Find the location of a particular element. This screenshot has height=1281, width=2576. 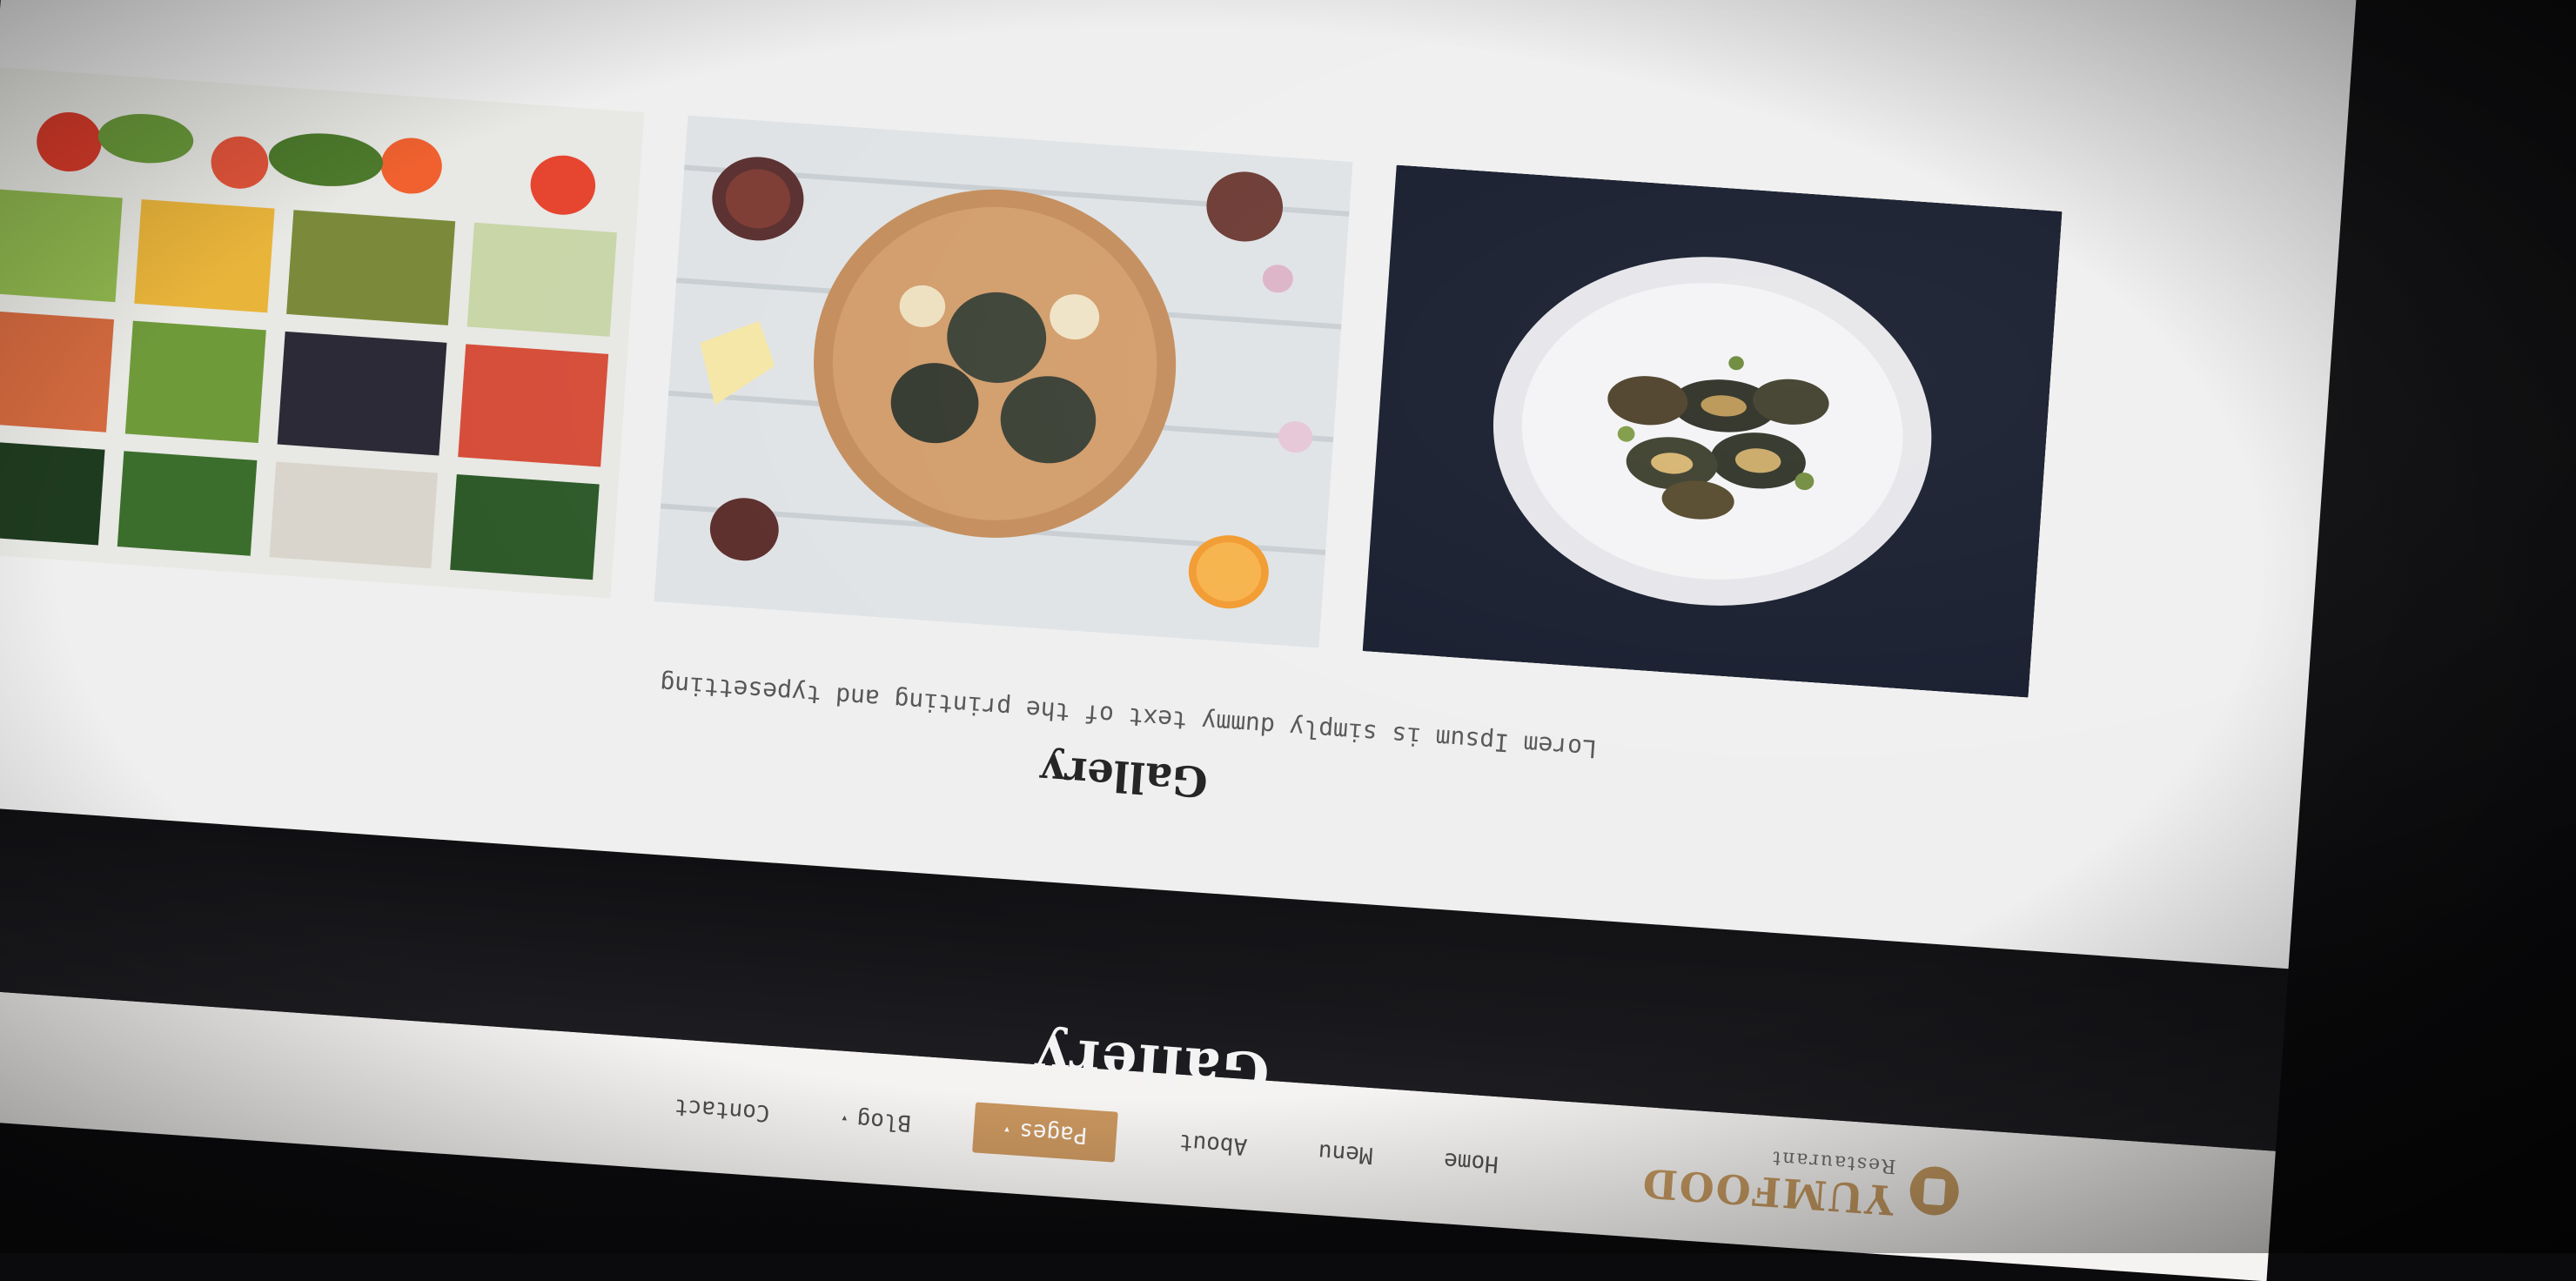

tart-on-board-image is located at coordinates (1003, 381).